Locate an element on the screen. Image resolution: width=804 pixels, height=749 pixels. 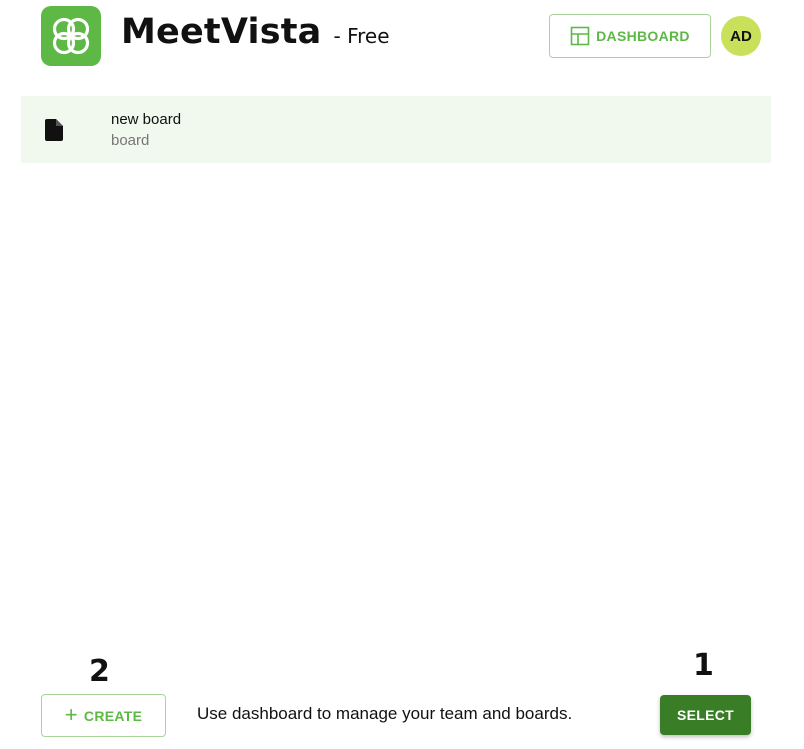
brand: MeetVista - Free is located at coordinates (255, 32).